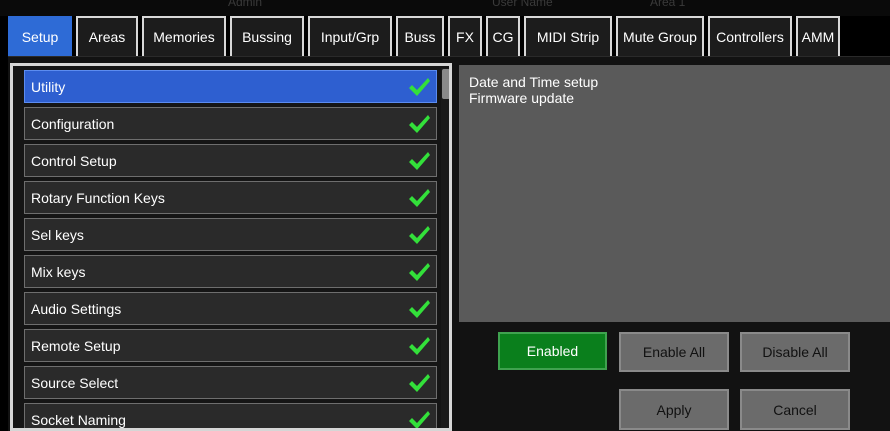  Describe the element at coordinates (552, 351) in the screenshot. I see `enabled-toggle-button: Enabled` at that location.